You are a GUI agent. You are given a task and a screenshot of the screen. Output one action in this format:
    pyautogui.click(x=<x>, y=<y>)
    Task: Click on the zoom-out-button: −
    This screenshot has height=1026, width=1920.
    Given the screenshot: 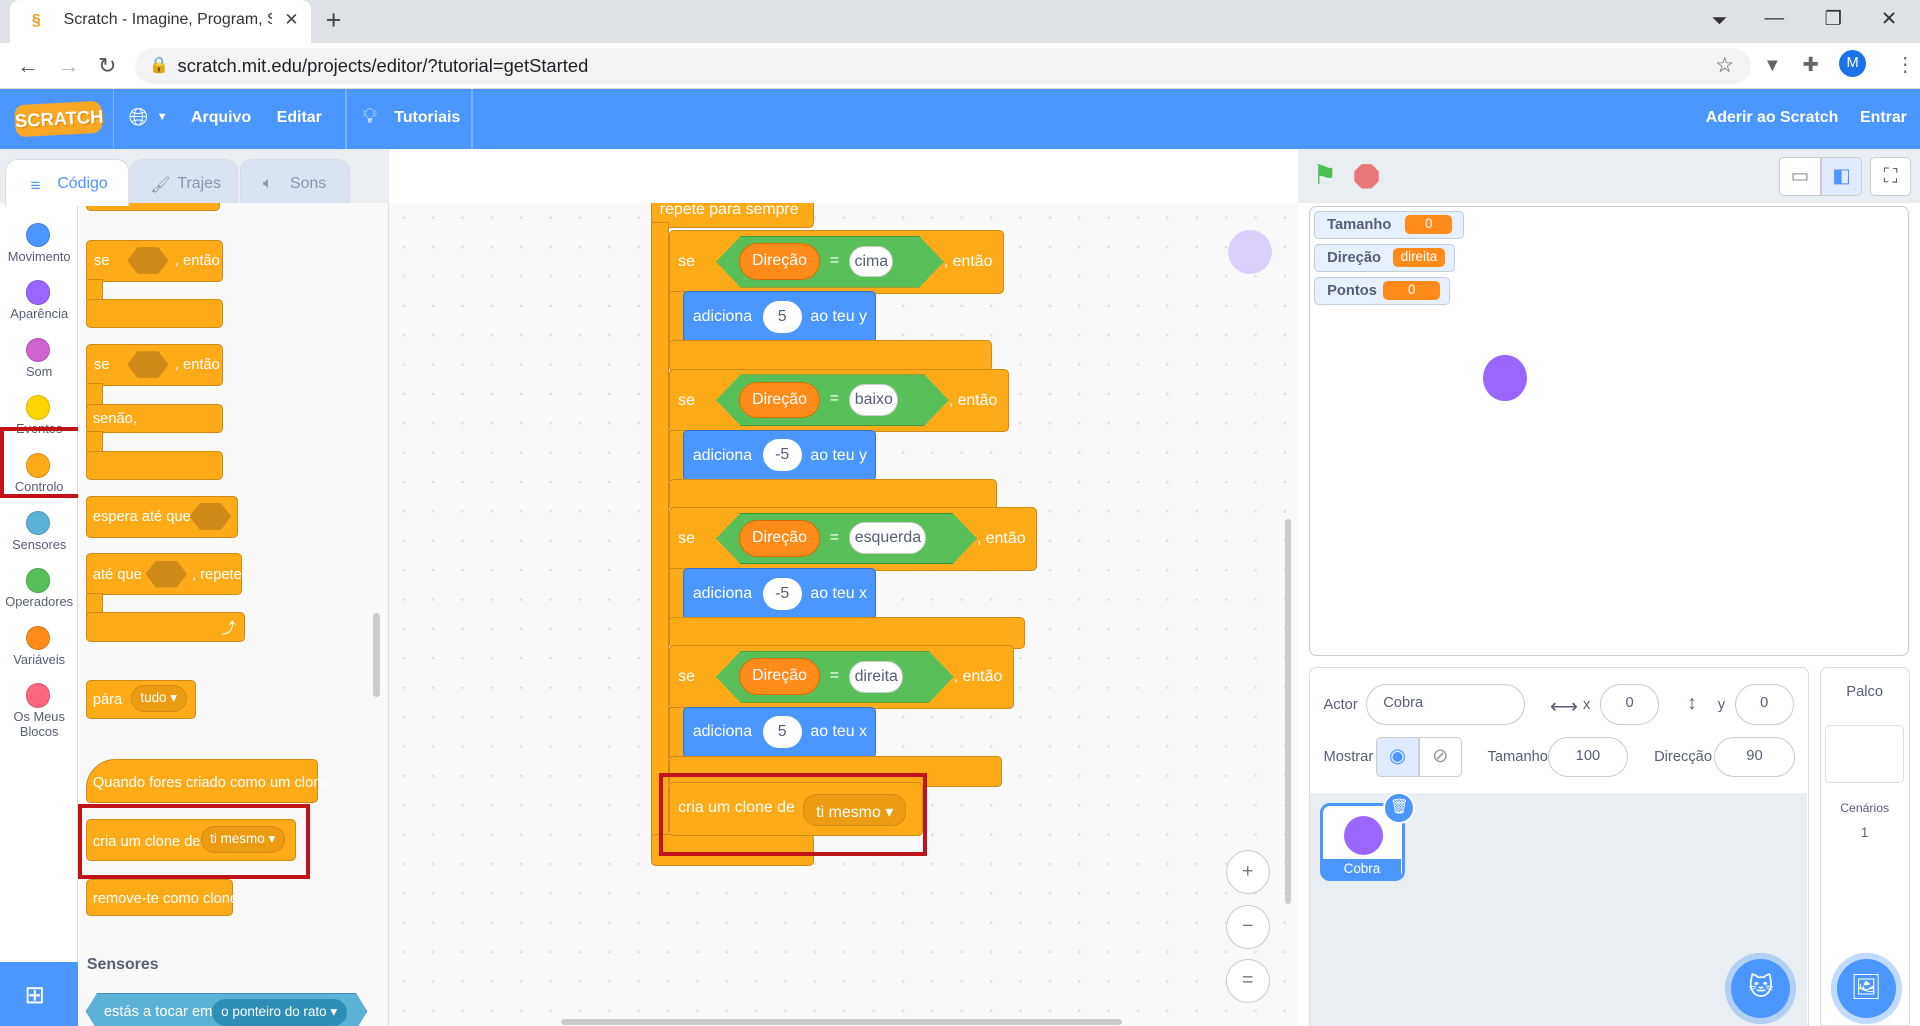 What is the action you would take?
    pyautogui.click(x=1247, y=926)
    